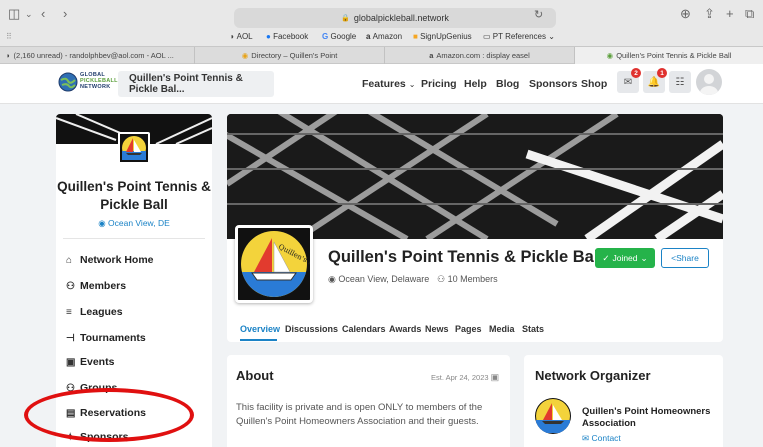 This screenshot has height=447, width=763. Describe the element at coordinates (442, 36) in the screenshot. I see `bookmark-signupgenius: ■ SignUpGenius` at that location.